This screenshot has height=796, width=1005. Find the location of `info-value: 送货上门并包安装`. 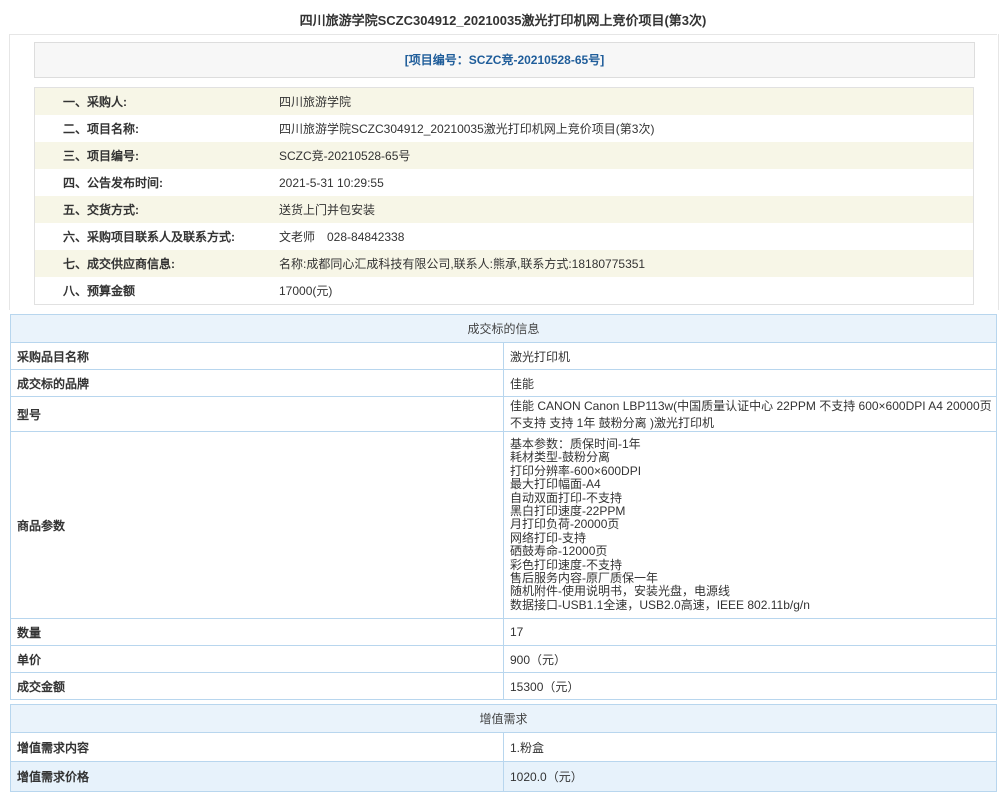

info-value: 送货上门并包安装 is located at coordinates (327, 210).